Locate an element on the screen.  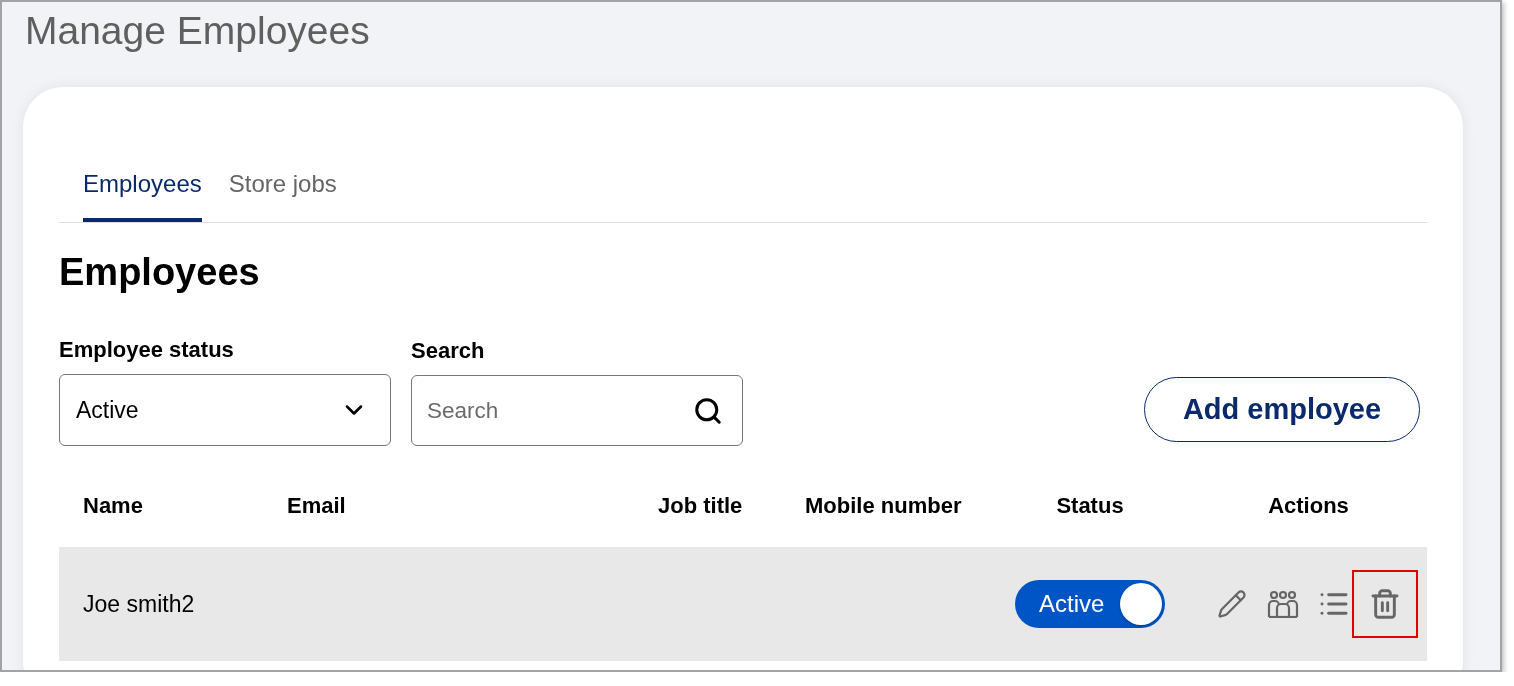
page-title: Manage Employees is located at coordinates (197, 31).